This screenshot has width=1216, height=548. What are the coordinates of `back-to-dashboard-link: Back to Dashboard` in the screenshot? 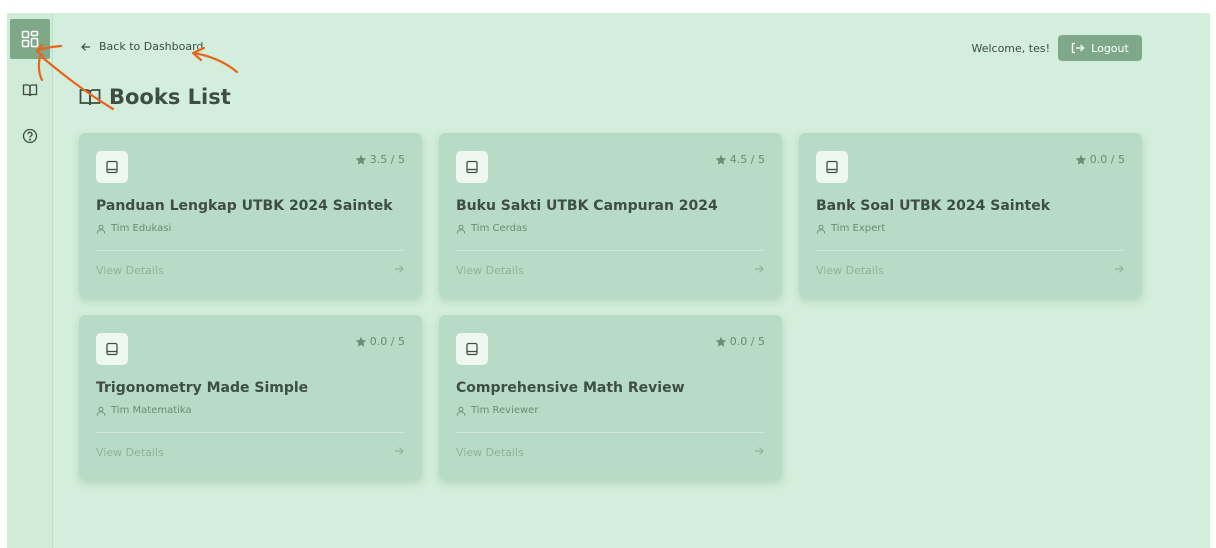 It's located at (141, 46).